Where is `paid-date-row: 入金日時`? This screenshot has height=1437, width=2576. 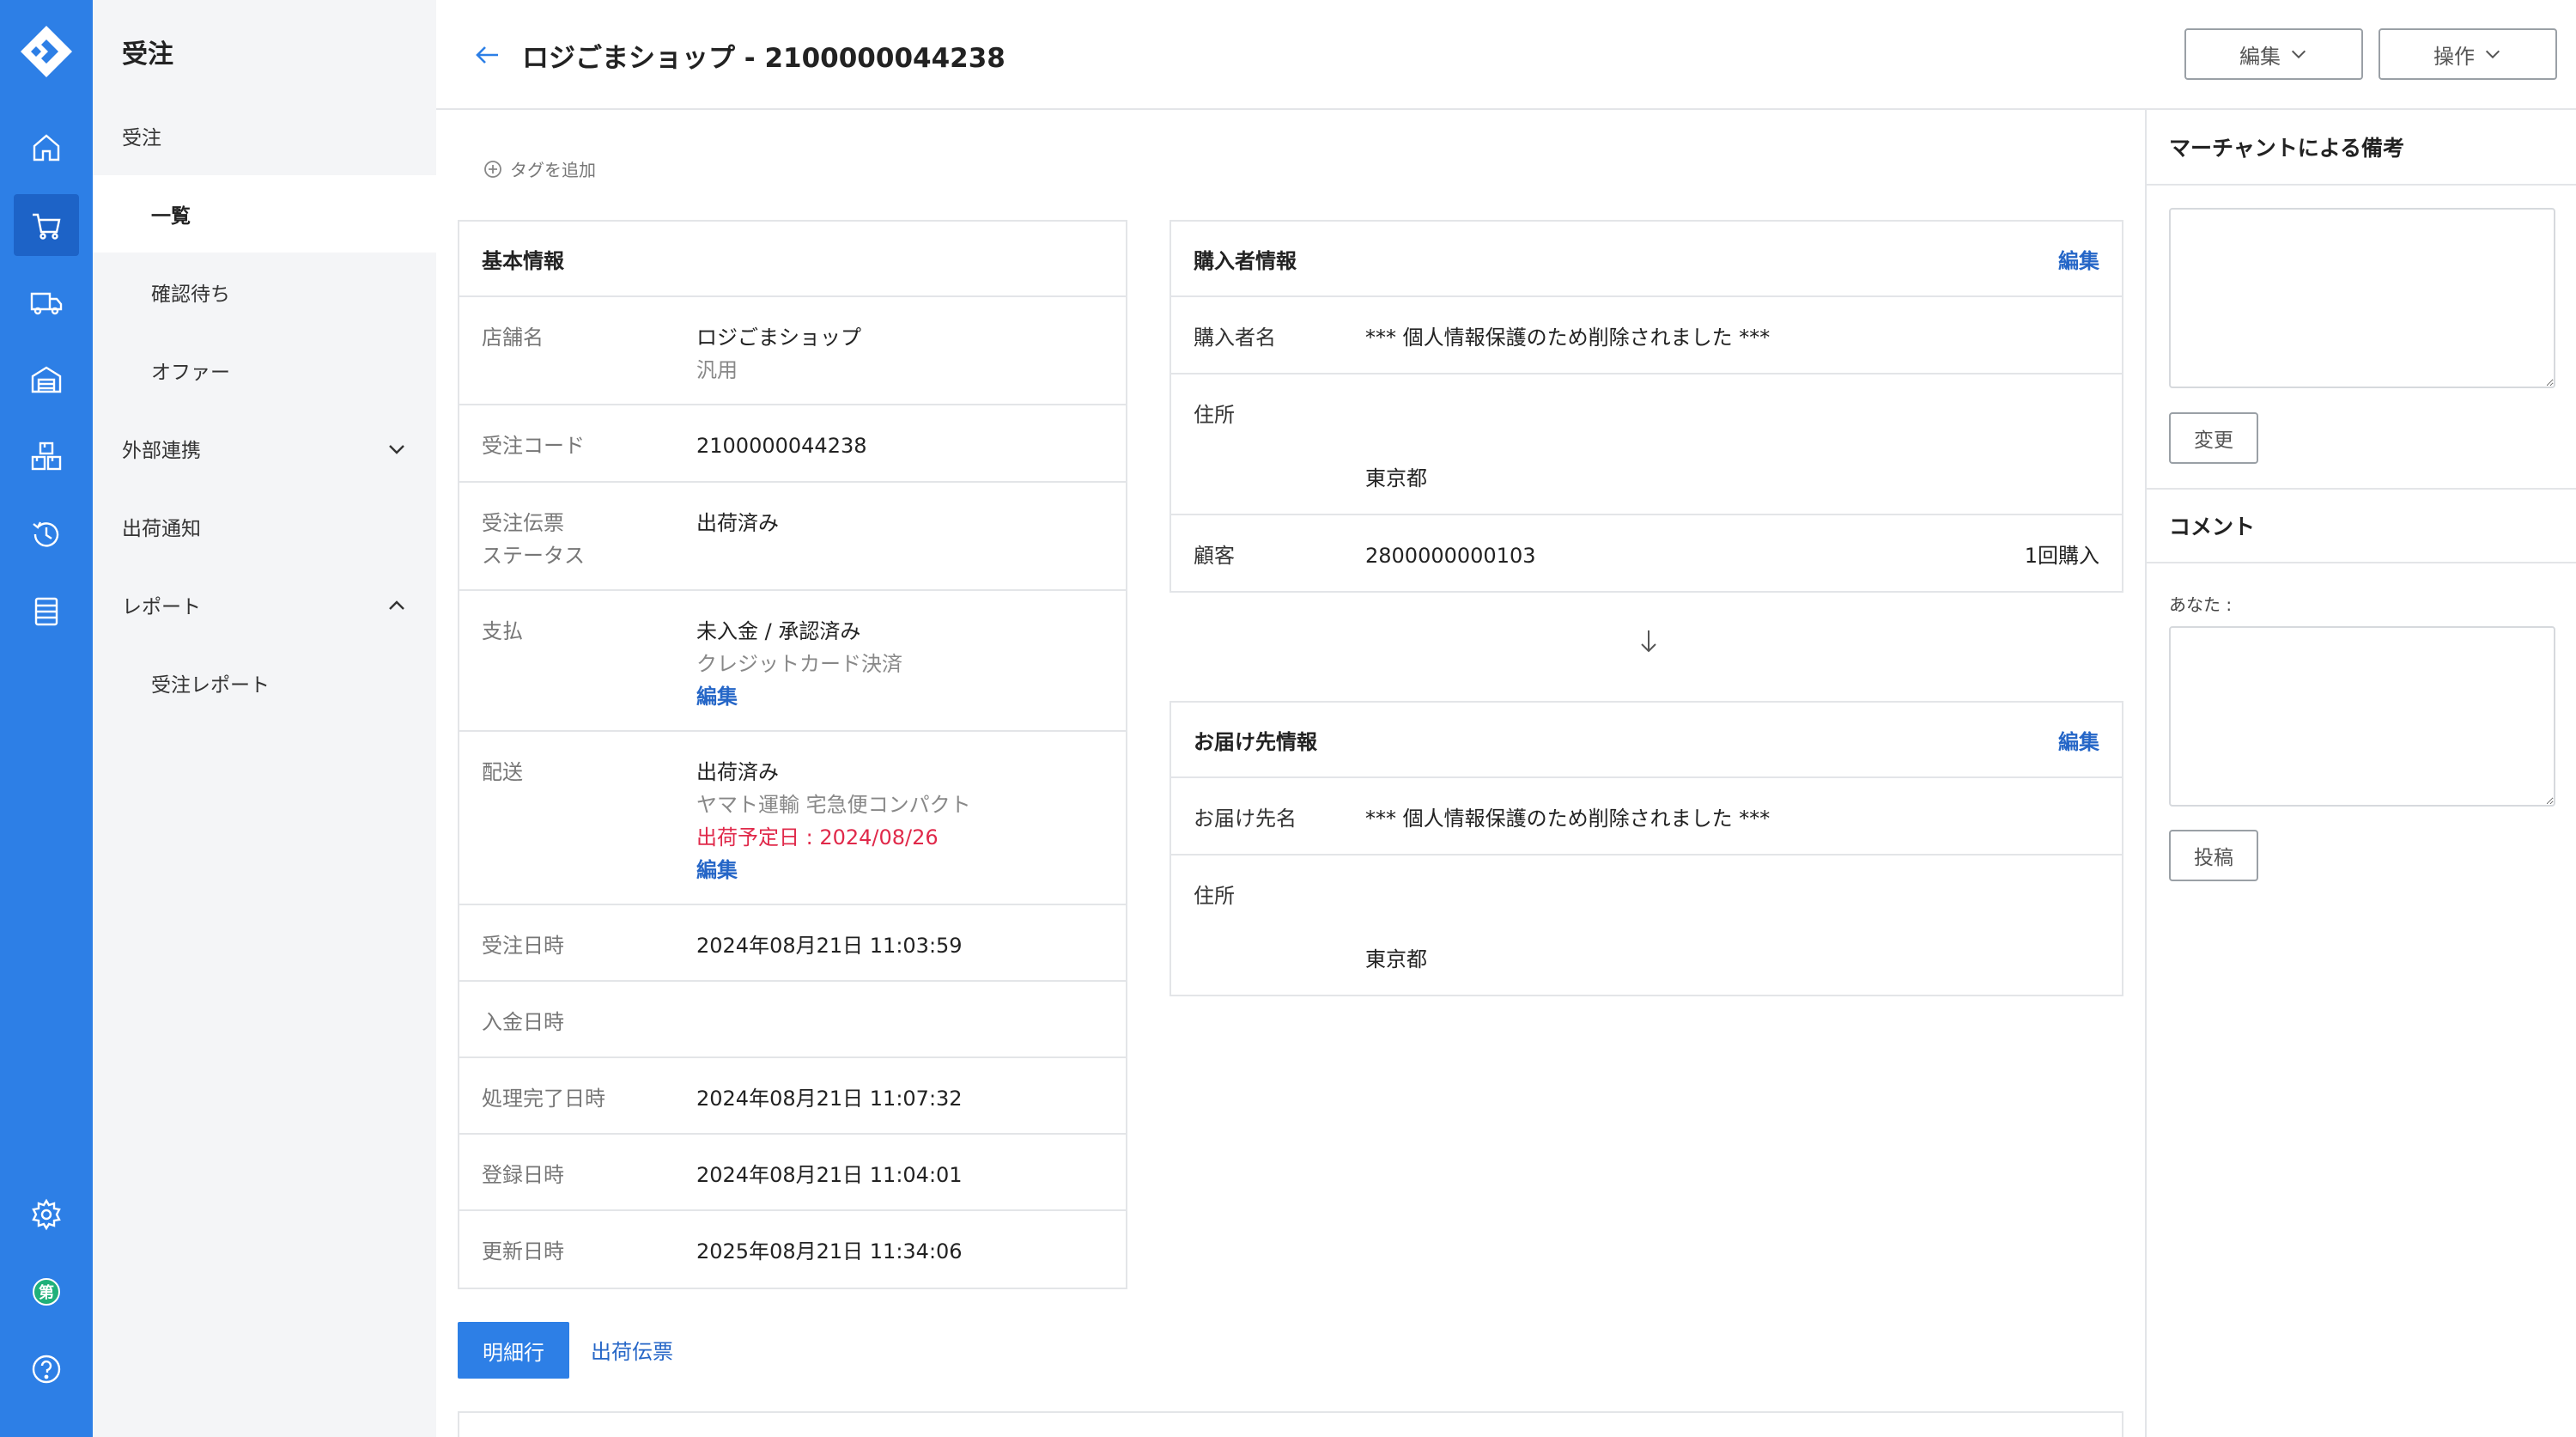
paid-date-row: 入金日時 is located at coordinates (792, 1020).